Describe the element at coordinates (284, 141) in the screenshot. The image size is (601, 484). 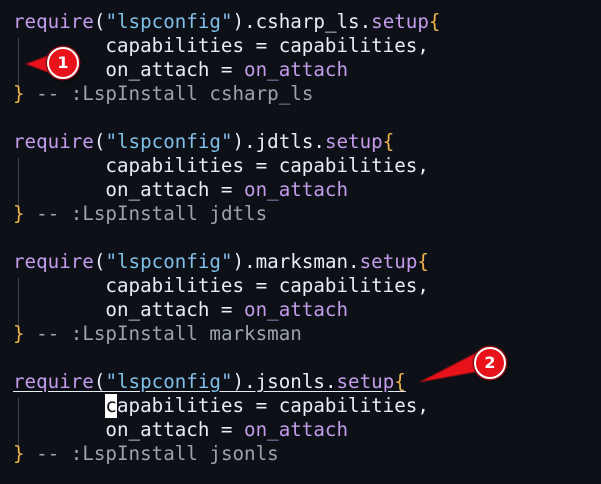
I see `token-server: .jdtls.` at that location.